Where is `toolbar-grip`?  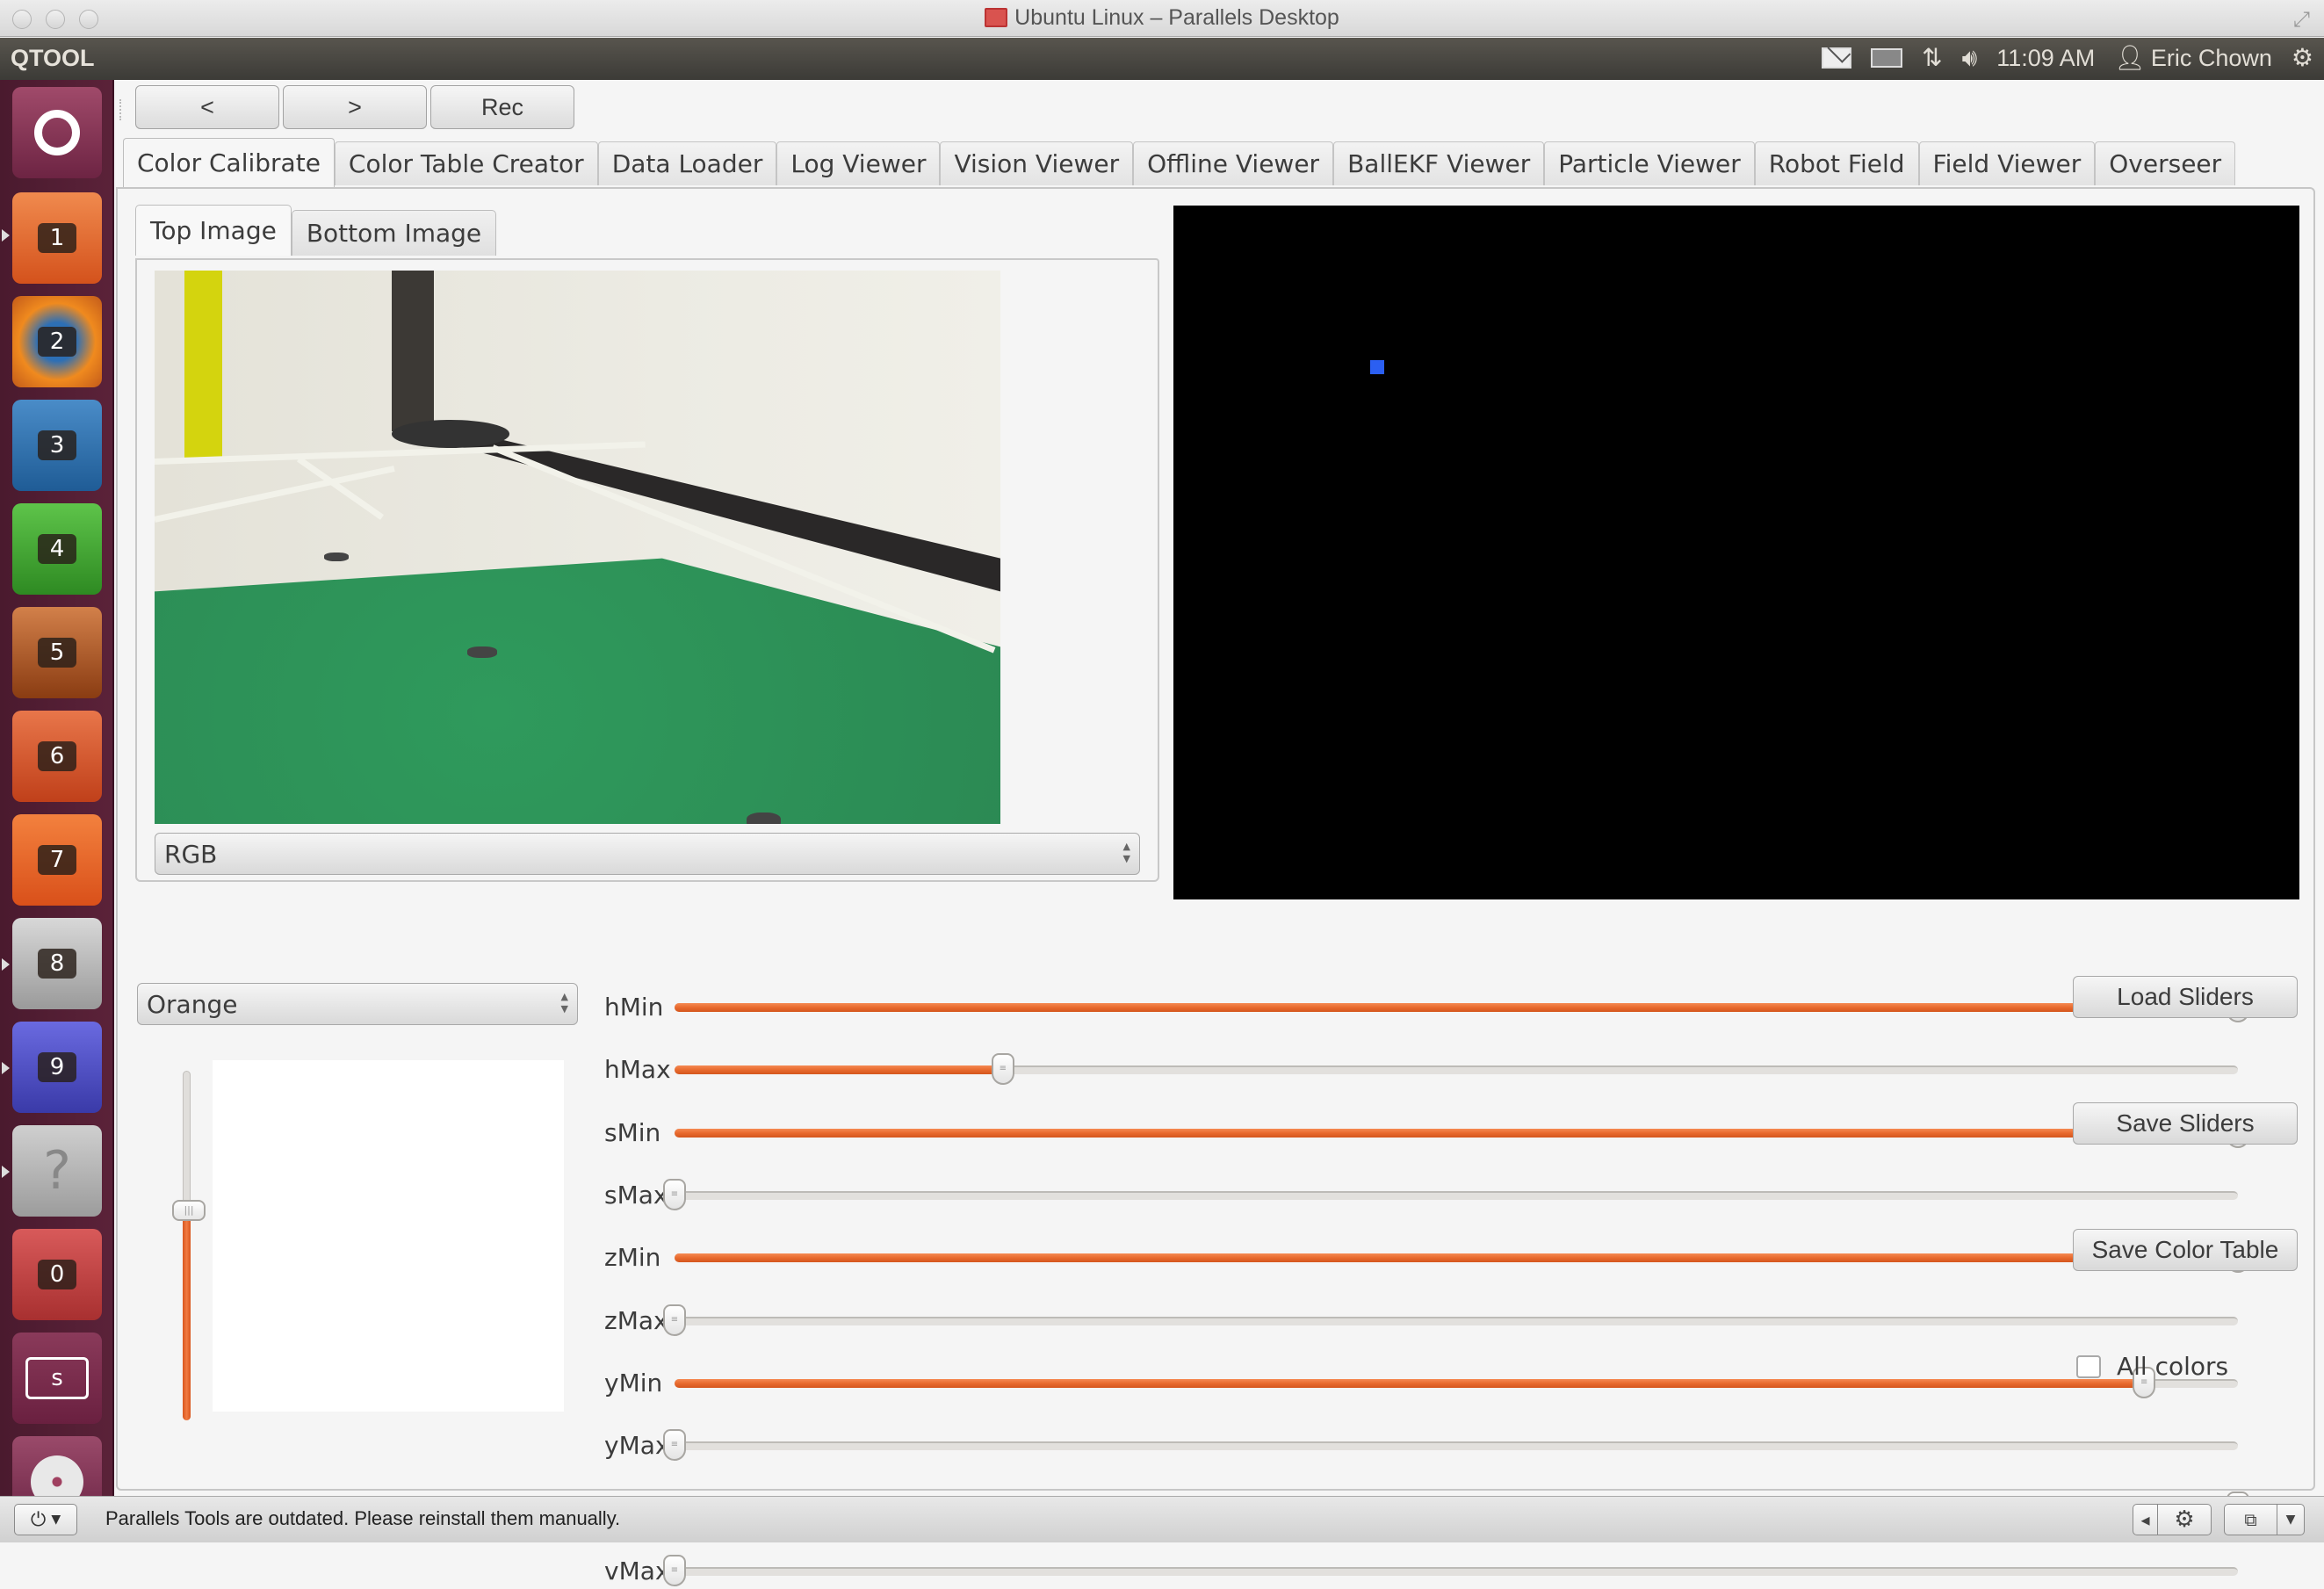
toolbar-grip is located at coordinates (122, 109).